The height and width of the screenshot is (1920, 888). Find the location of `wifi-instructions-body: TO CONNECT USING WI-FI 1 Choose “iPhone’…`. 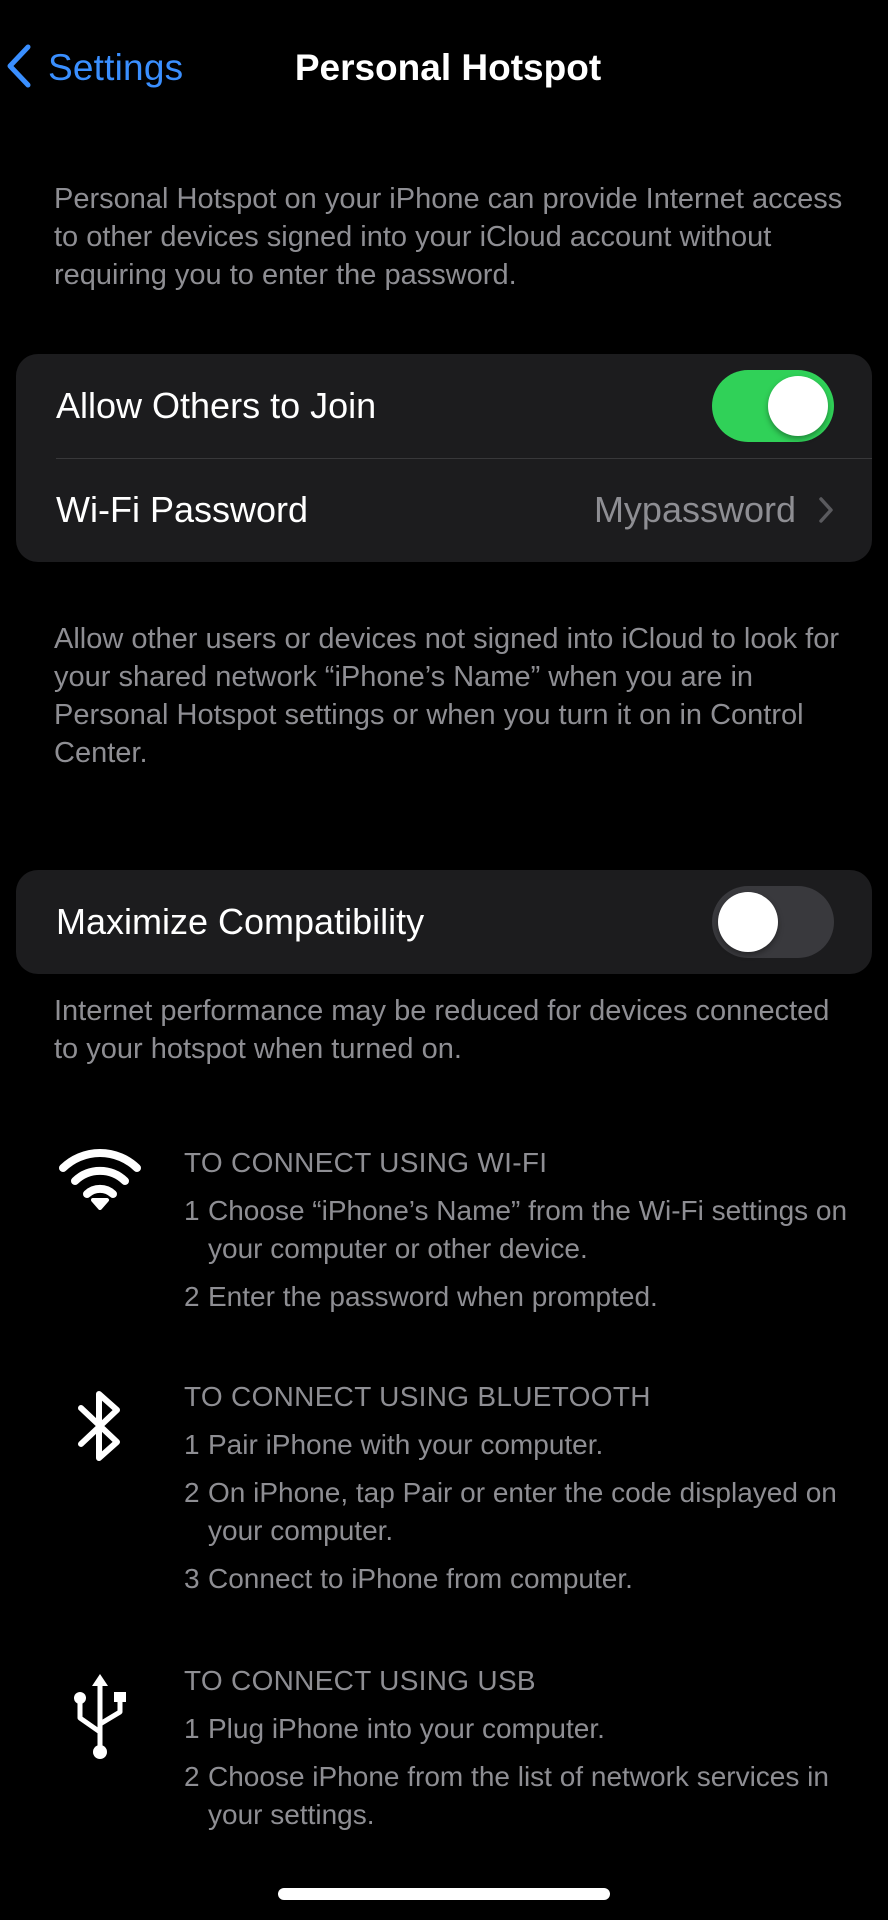

wifi-instructions-body: TO CONNECT USING WI-FI 1 Choose “iPhone’… is located at coordinates (519, 1235).